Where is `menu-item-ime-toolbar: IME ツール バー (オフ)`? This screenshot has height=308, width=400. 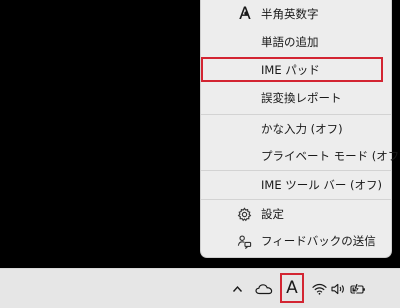 menu-item-ime-toolbar: IME ツール バー (オフ) is located at coordinates (296, 185).